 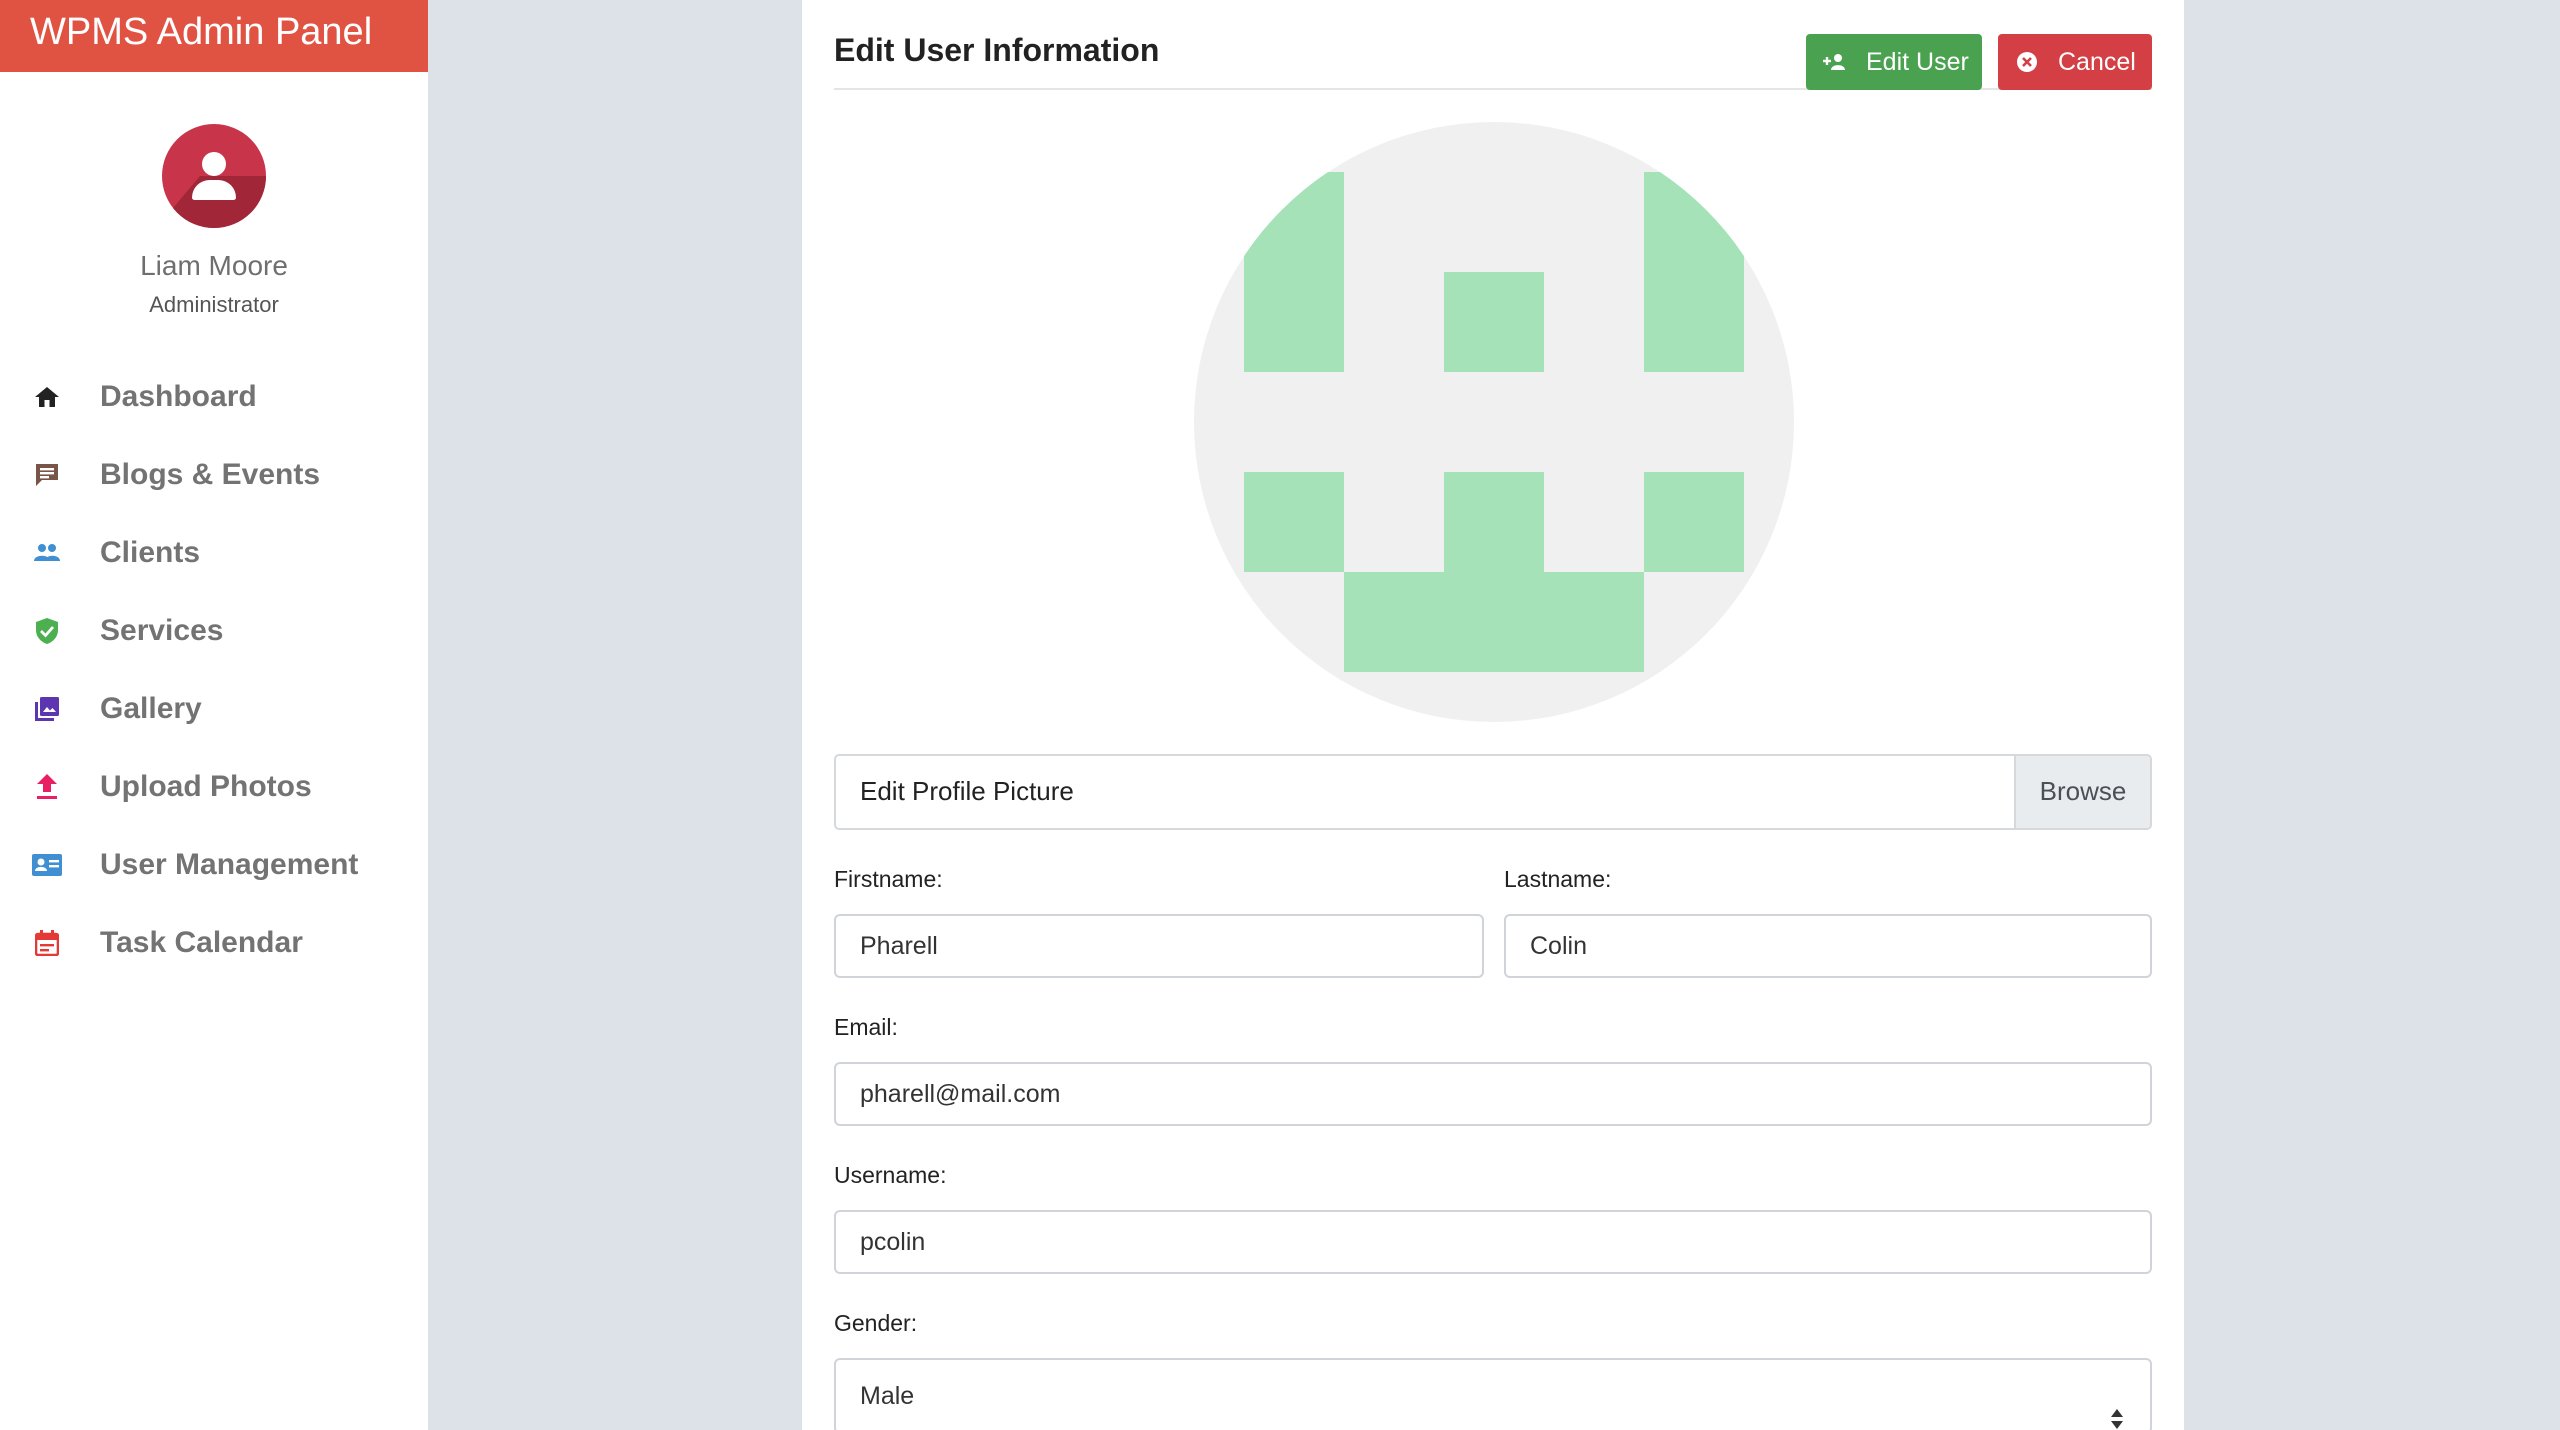 I want to click on sidebar-item-upload-photos: Upload Photos, so click(x=214, y=787).